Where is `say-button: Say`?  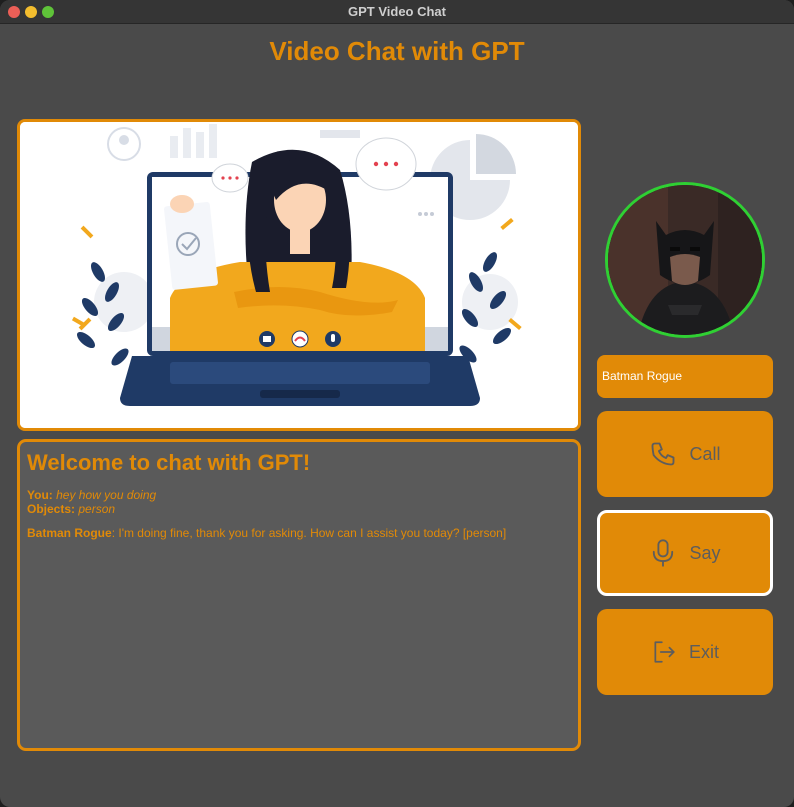 say-button: Say is located at coordinates (685, 553).